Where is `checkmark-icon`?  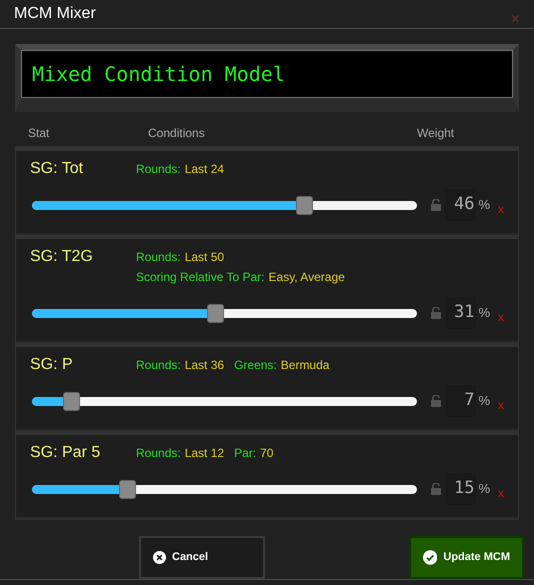 checkmark-icon is located at coordinates (430, 557).